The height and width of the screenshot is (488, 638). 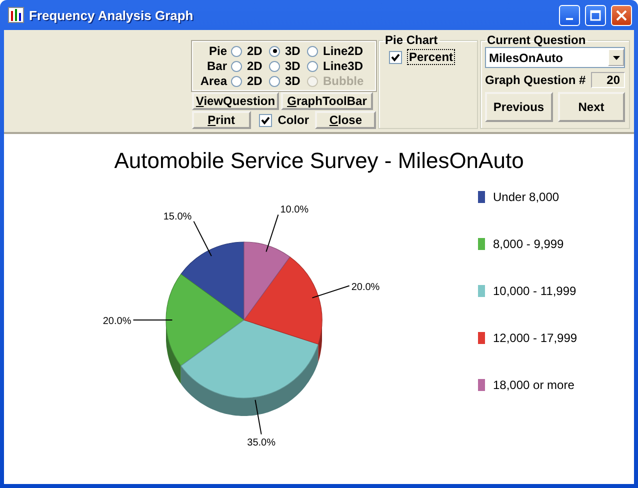 What do you see at coordinates (319, 161) in the screenshot?
I see `chart-title: Automobile Service Survey - MilesOnAuto` at bounding box center [319, 161].